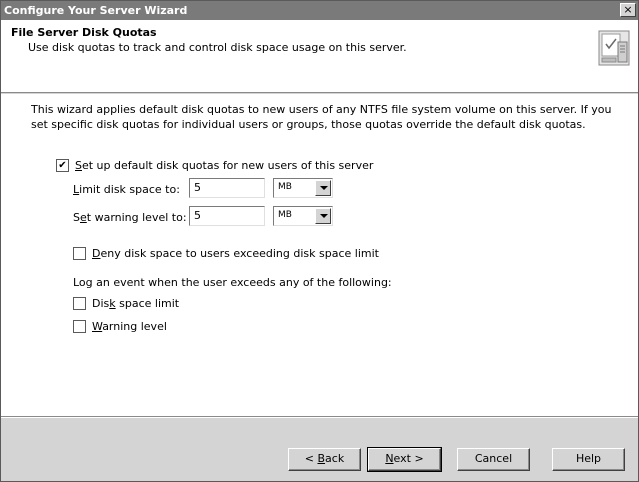  I want to click on log-warning-label: Warning level, so click(129, 326).